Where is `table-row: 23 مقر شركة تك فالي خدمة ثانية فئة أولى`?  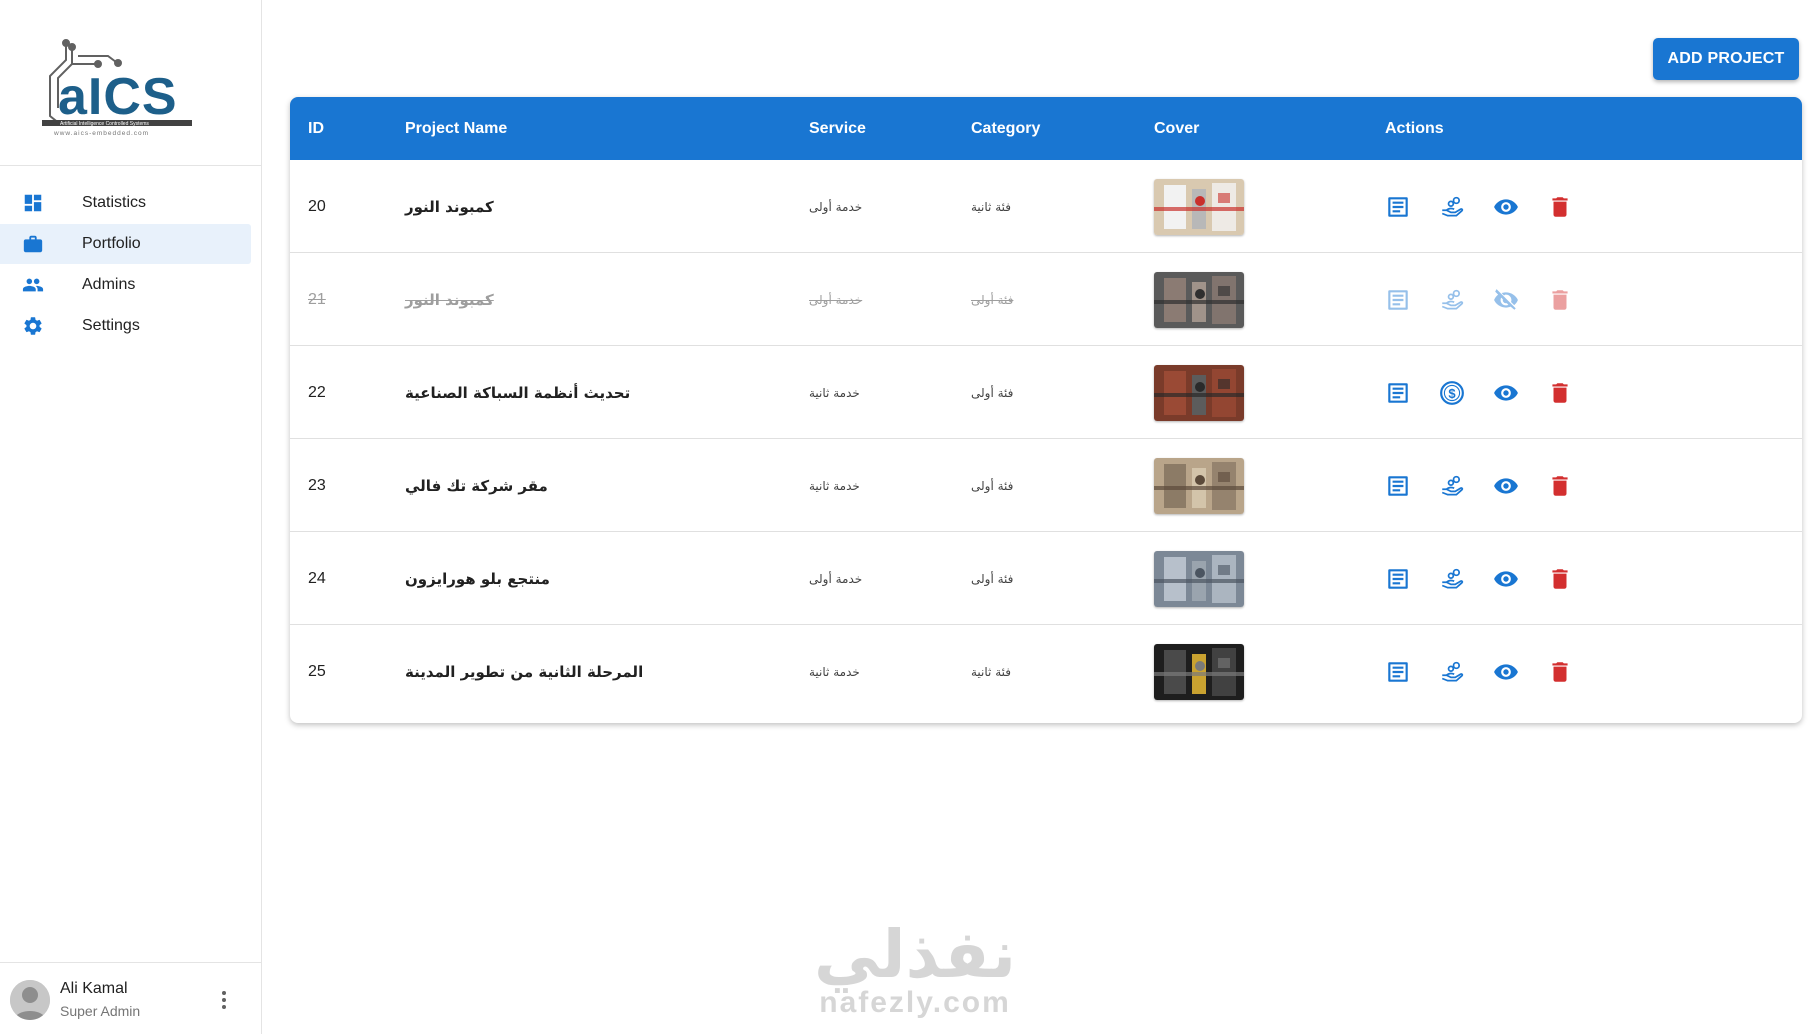
table-row: 23 مقر شركة تك فالي خدمة ثانية فئة أولى is located at coordinates (1046, 485).